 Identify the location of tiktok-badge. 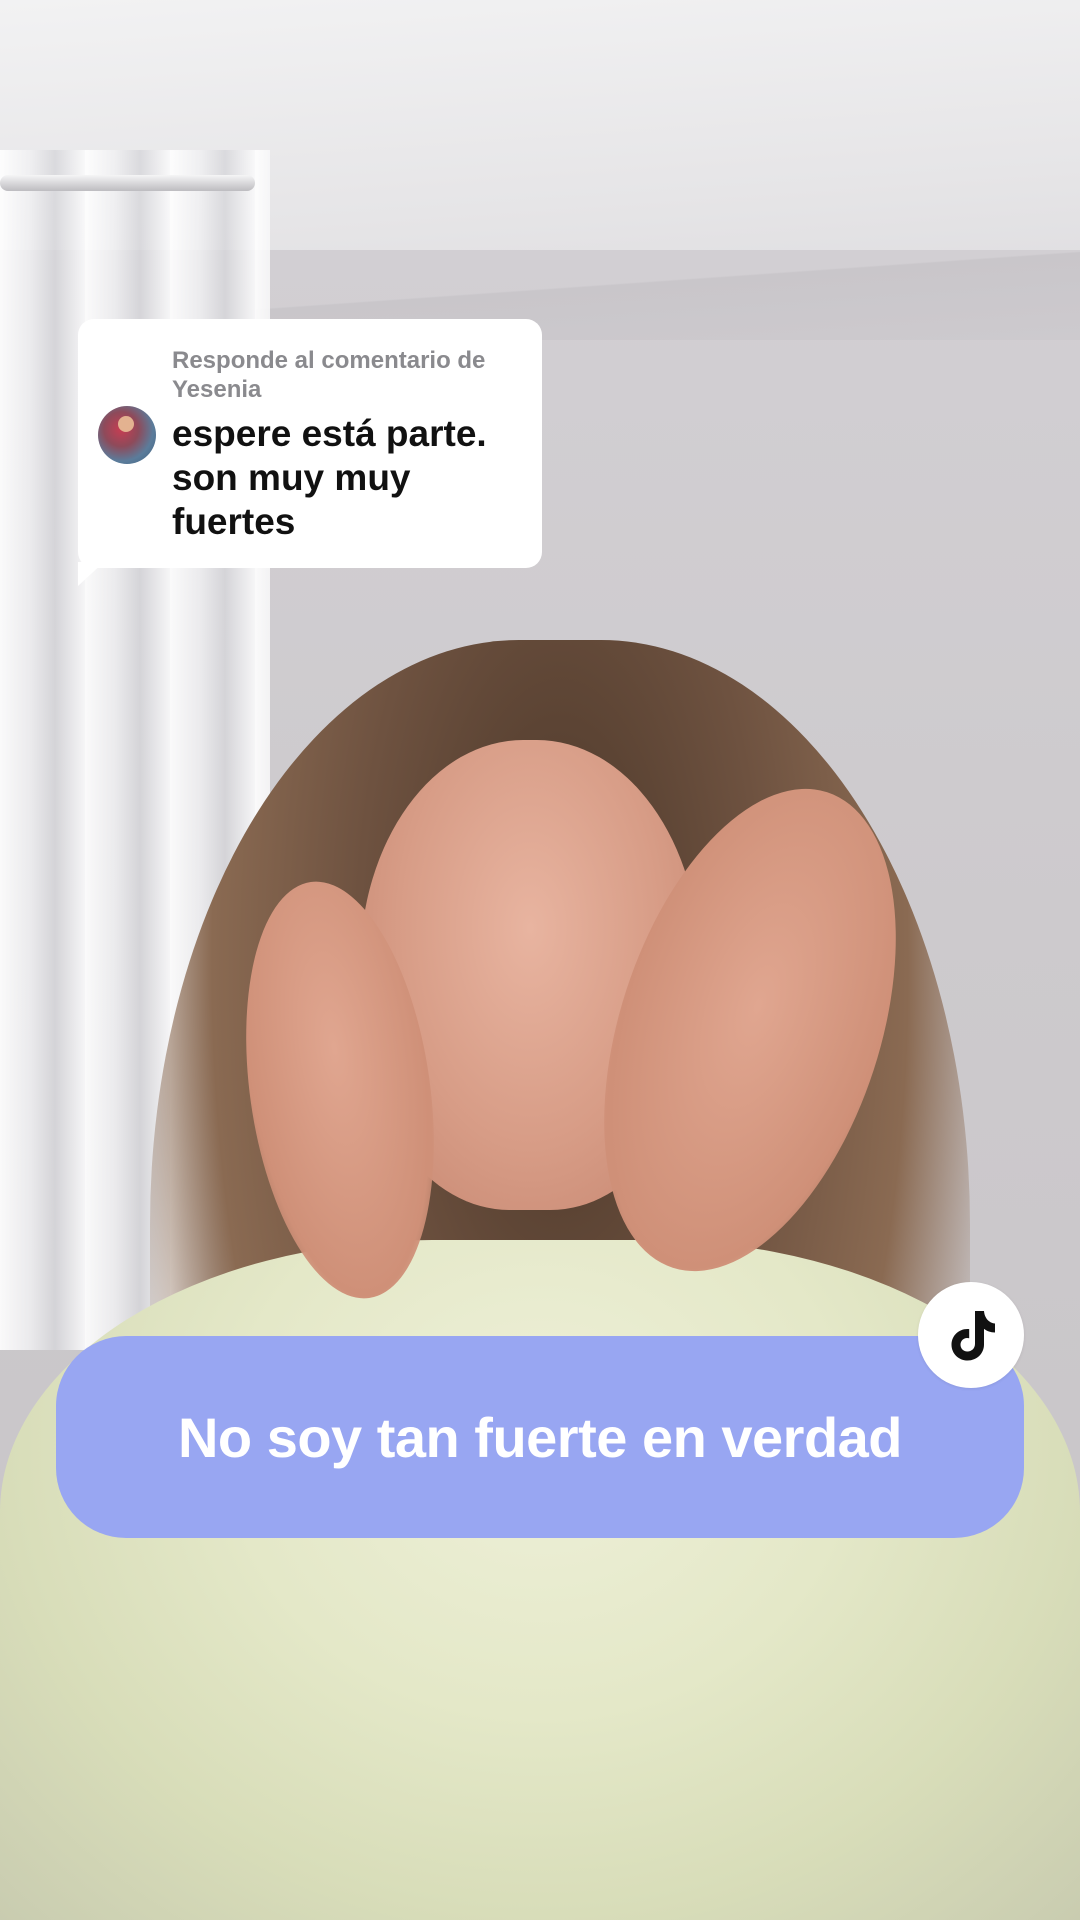
(971, 1335).